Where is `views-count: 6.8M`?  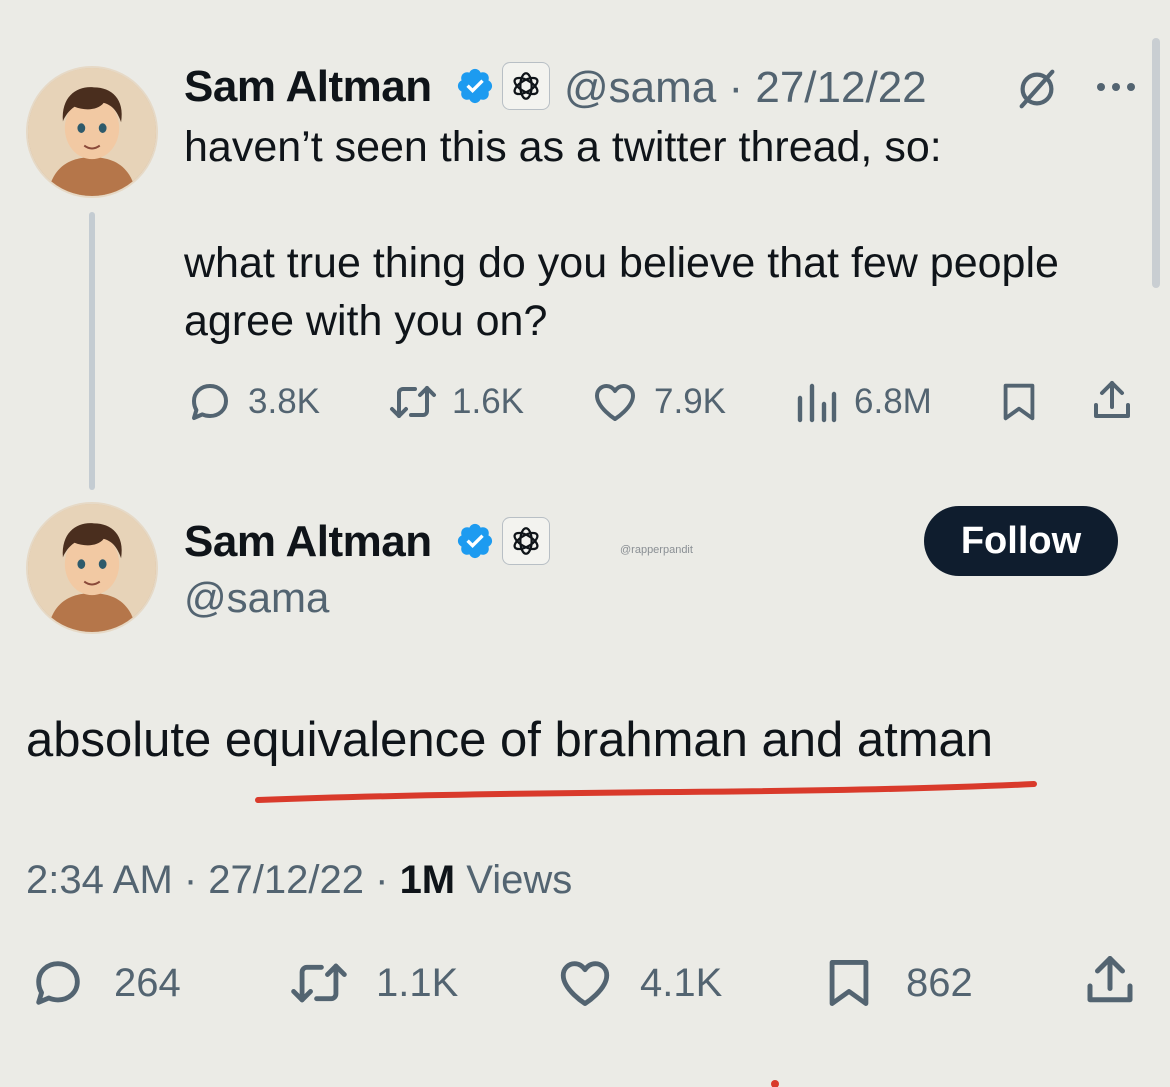 views-count: 6.8M is located at coordinates (893, 401).